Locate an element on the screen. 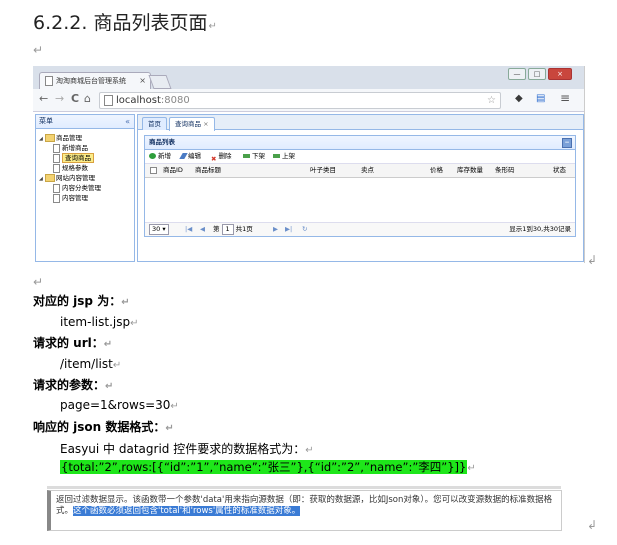 This screenshot has height=545, width=617. tab-home: 首页 is located at coordinates (154, 123).